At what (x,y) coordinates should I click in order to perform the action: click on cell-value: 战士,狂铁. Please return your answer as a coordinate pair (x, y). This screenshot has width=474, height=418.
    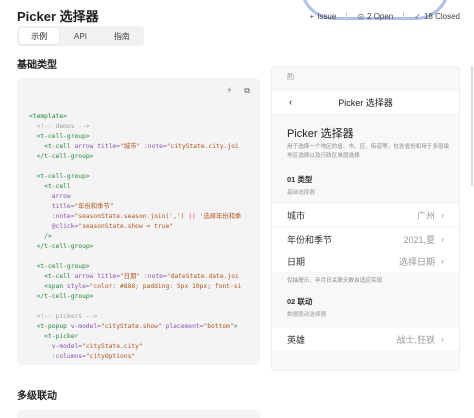
    Looking at the image, I should click on (415, 339).